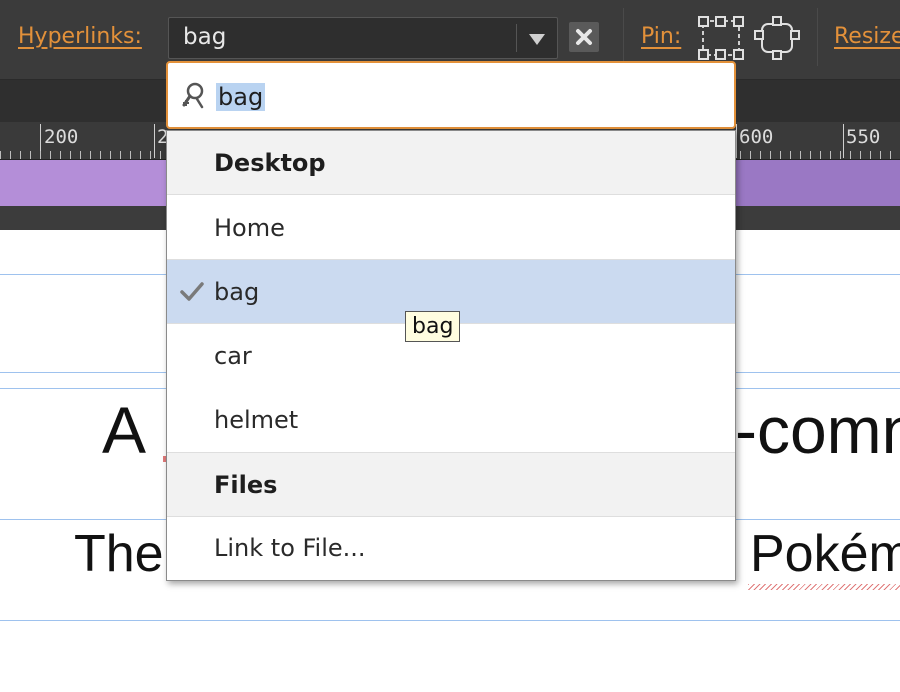 This screenshot has width=900, height=692. I want to click on link-search-input: bag, so click(451, 95).